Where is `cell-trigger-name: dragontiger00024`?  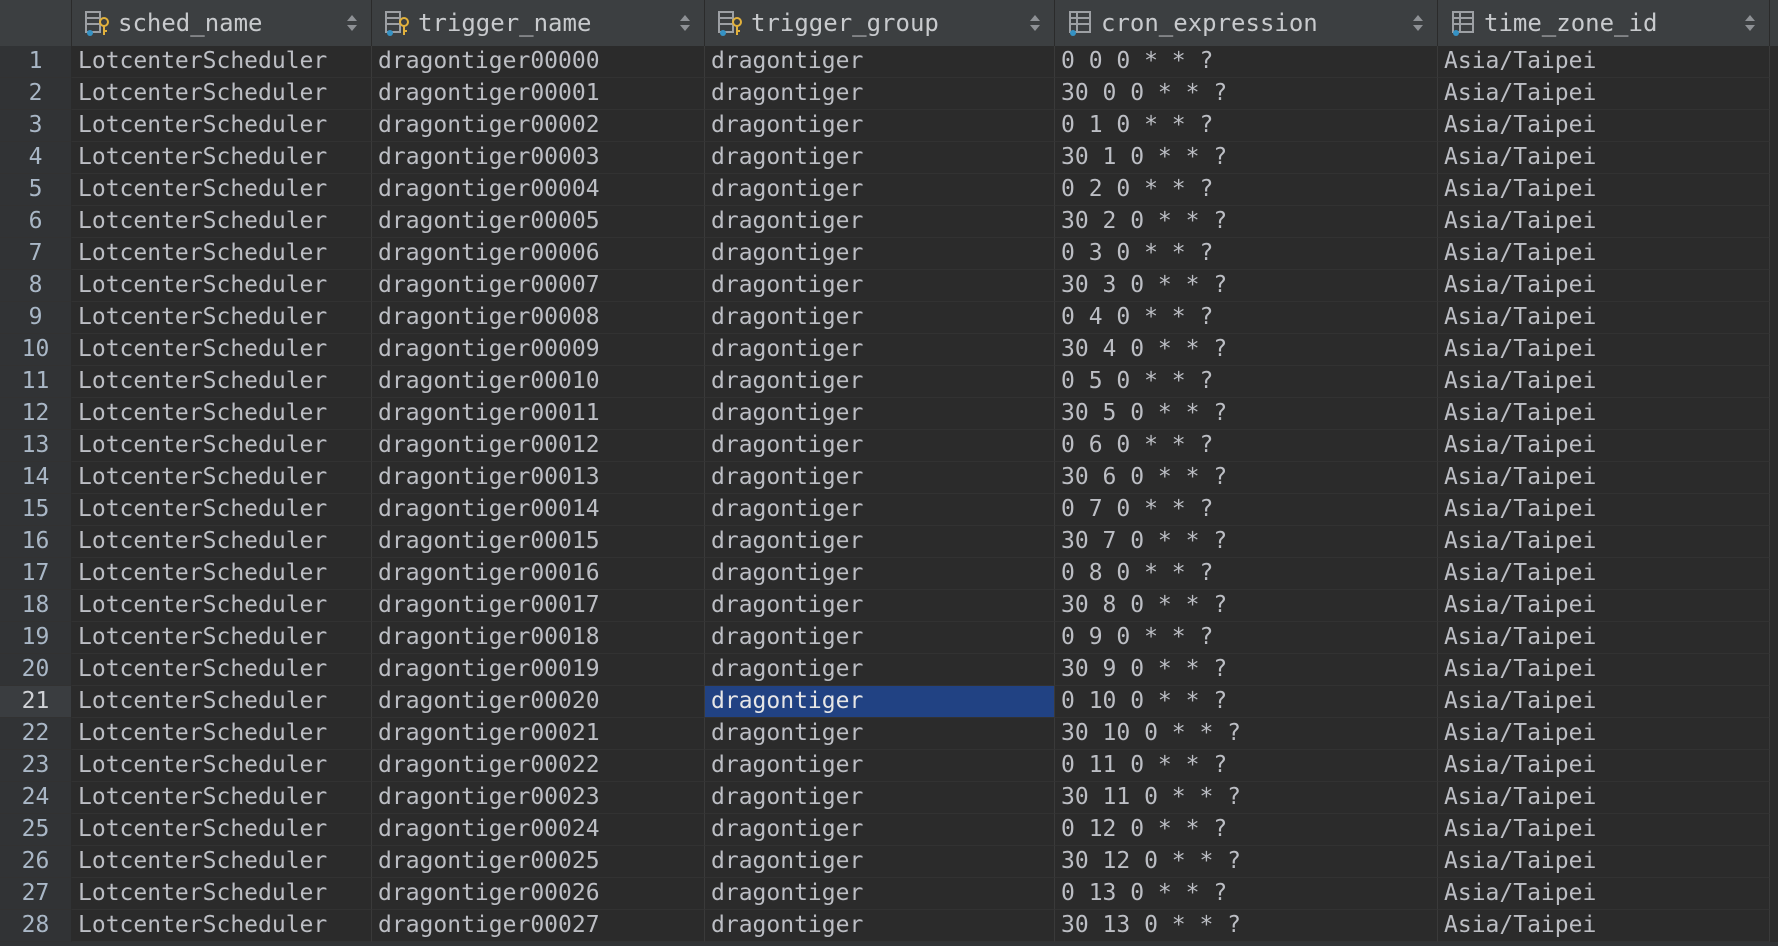 cell-trigger-name: dragontiger00024 is located at coordinates (538, 830).